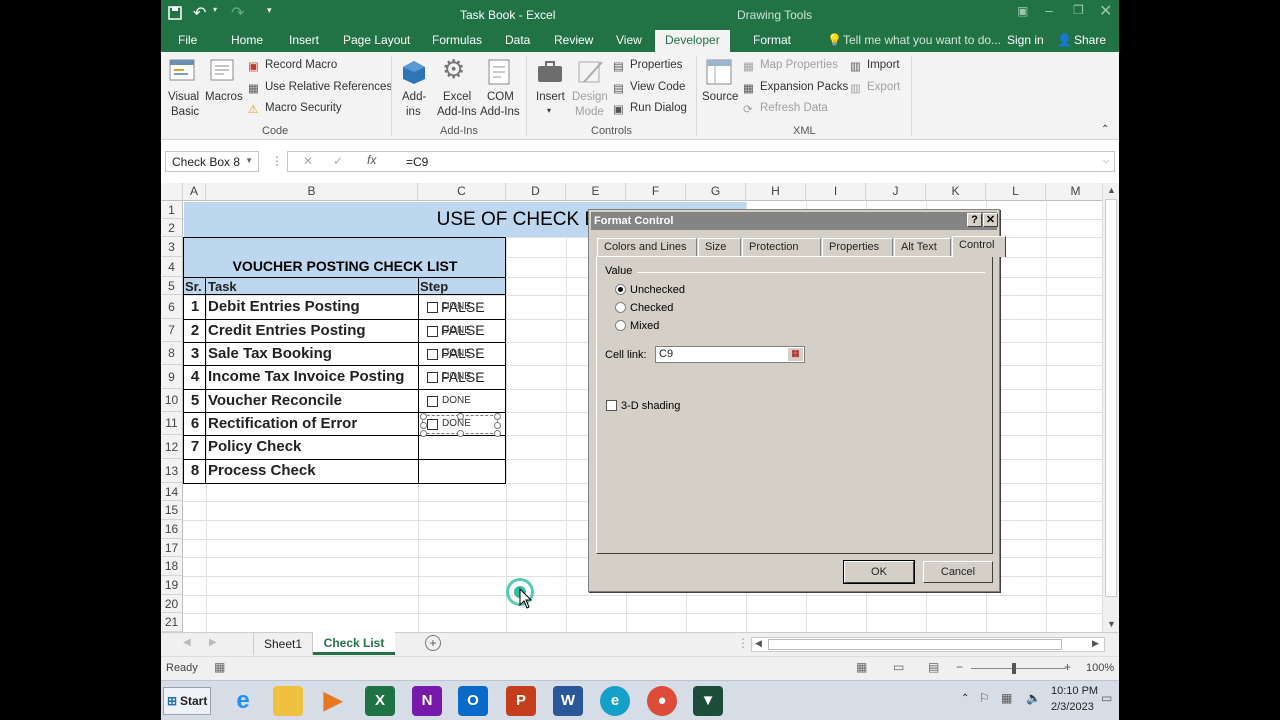 This screenshot has width=1280, height=720. What do you see at coordinates (371, 160) in the screenshot?
I see `insert-function-icon: fx` at bounding box center [371, 160].